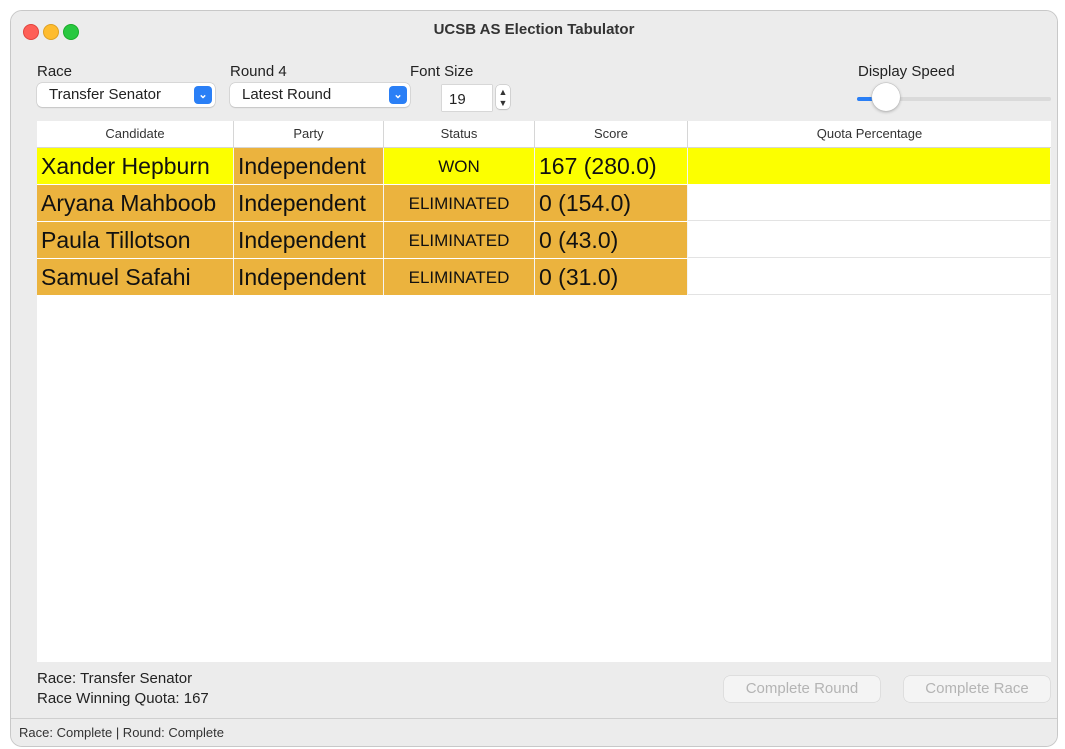 The height and width of the screenshot is (749, 1065). What do you see at coordinates (309, 134) in the screenshot?
I see `column-header-party: Party` at bounding box center [309, 134].